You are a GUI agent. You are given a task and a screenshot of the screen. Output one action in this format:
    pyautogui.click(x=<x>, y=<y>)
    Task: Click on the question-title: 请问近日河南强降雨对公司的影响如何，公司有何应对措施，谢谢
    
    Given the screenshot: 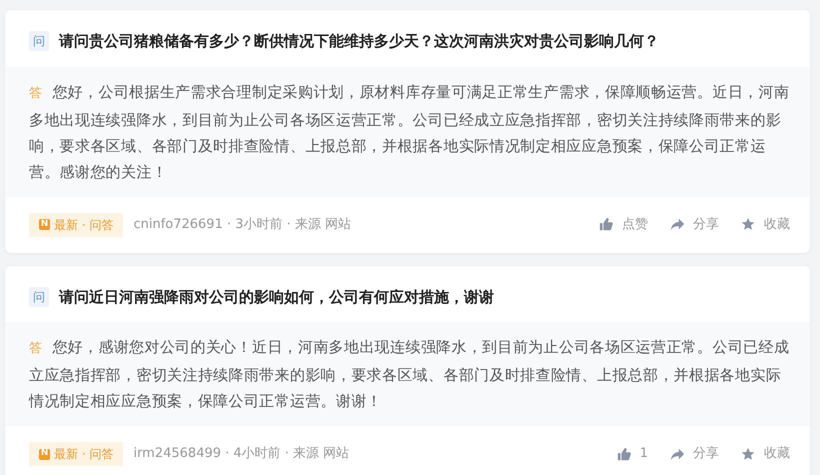 What is the action you would take?
    pyautogui.click(x=276, y=297)
    